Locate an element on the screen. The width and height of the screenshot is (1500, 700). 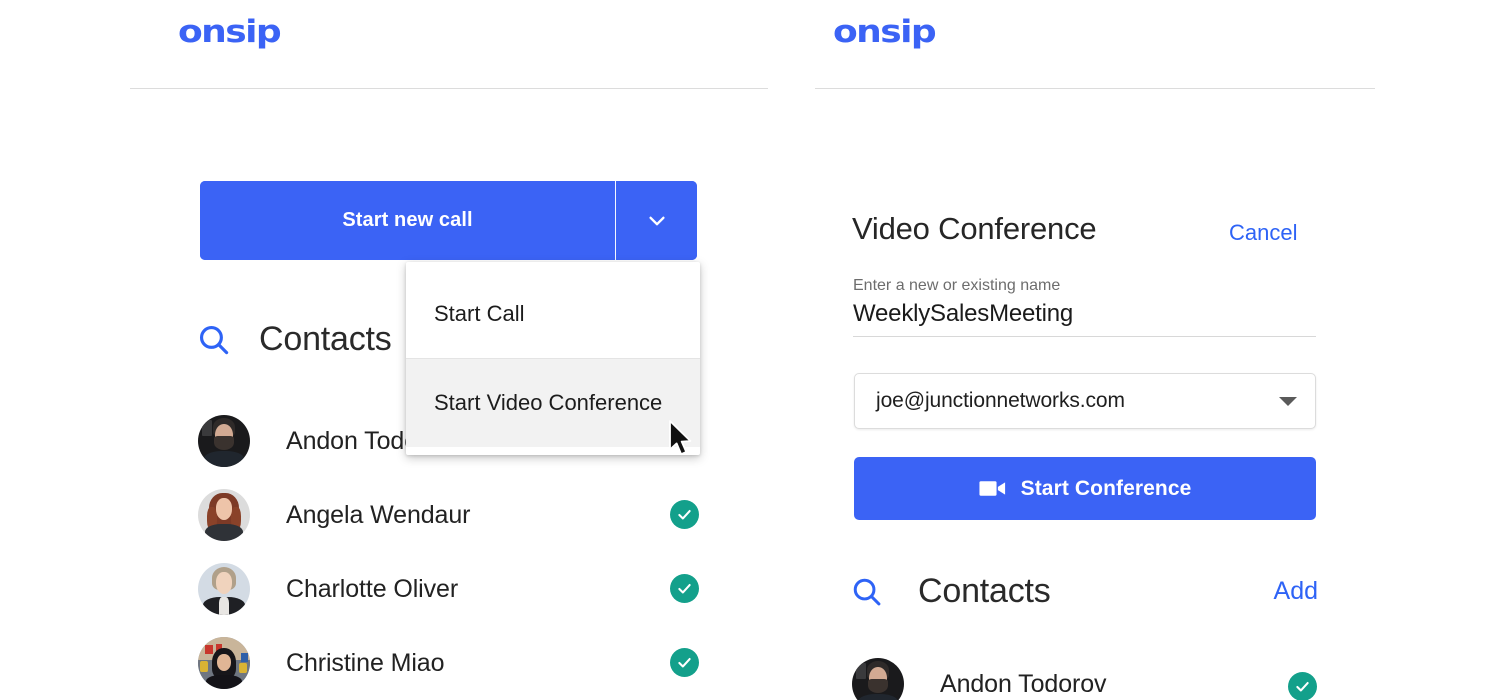
chevron-down-icon is located at coordinates (656, 220).